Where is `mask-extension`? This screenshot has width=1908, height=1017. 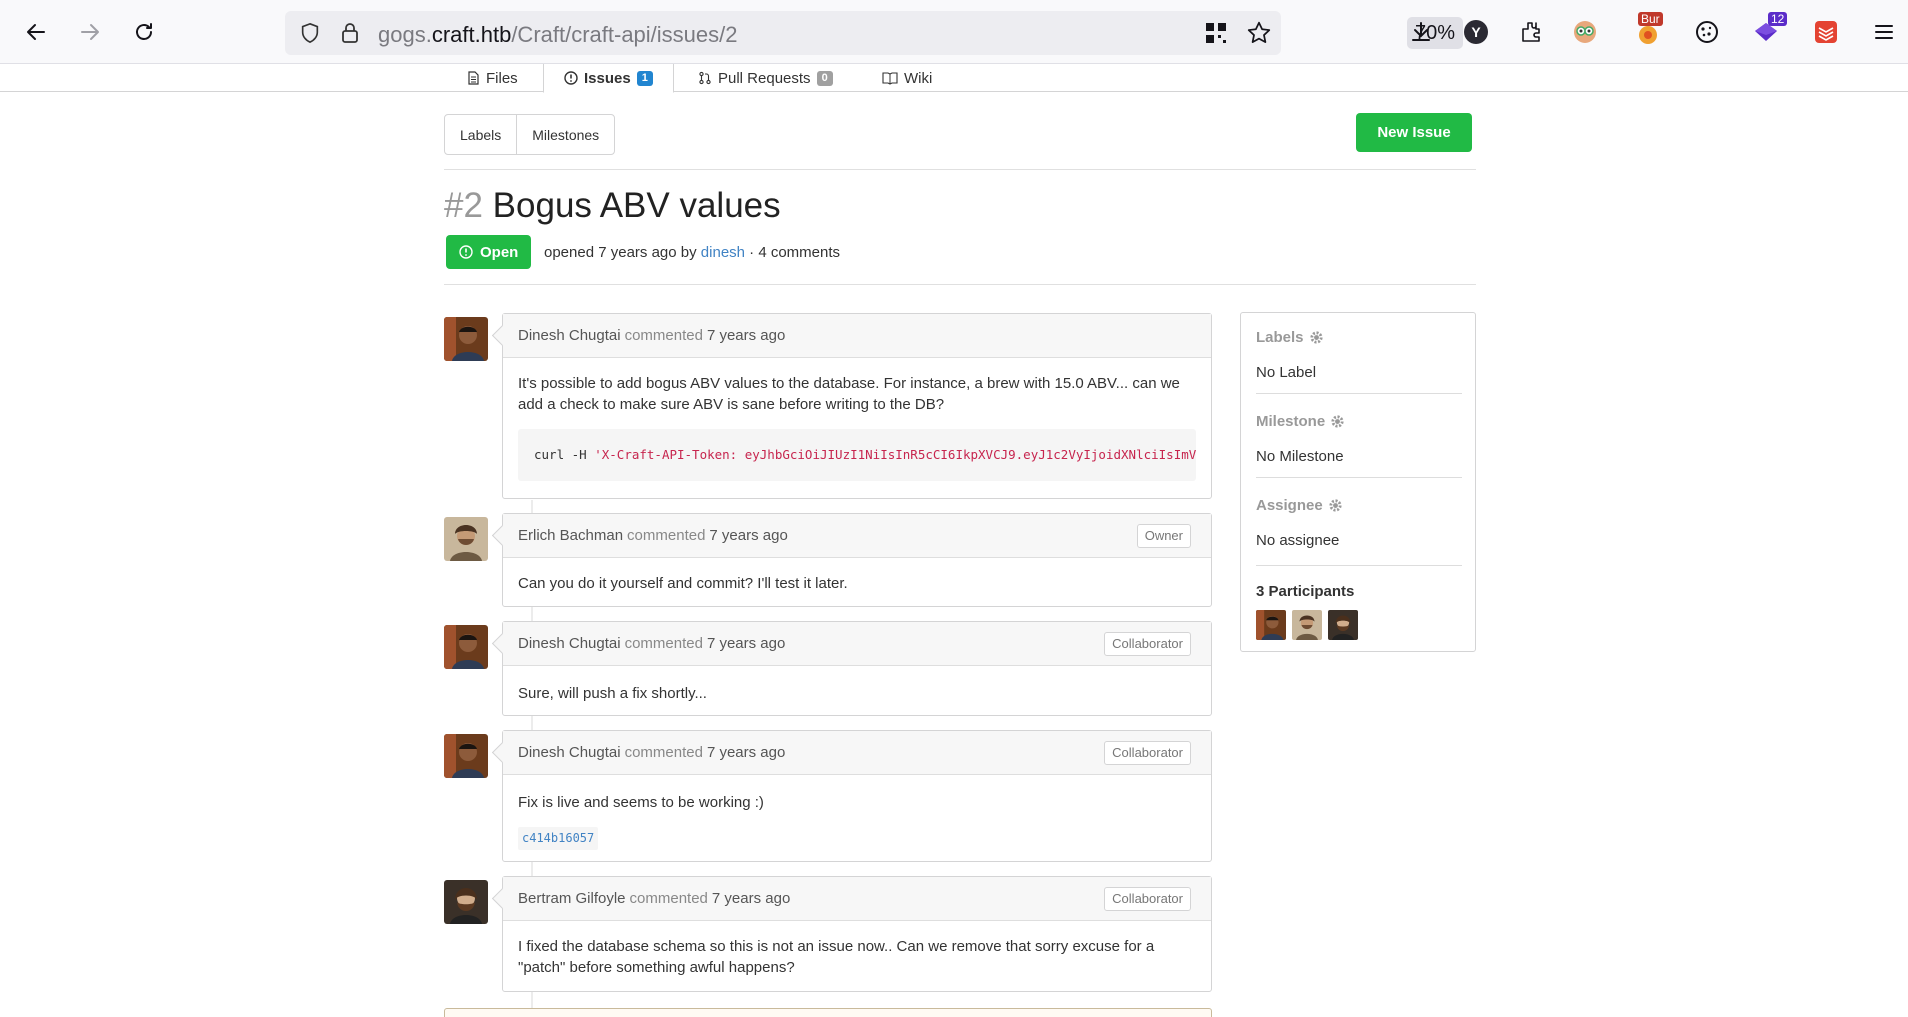 mask-extension is located at coordinates (1585, 32).